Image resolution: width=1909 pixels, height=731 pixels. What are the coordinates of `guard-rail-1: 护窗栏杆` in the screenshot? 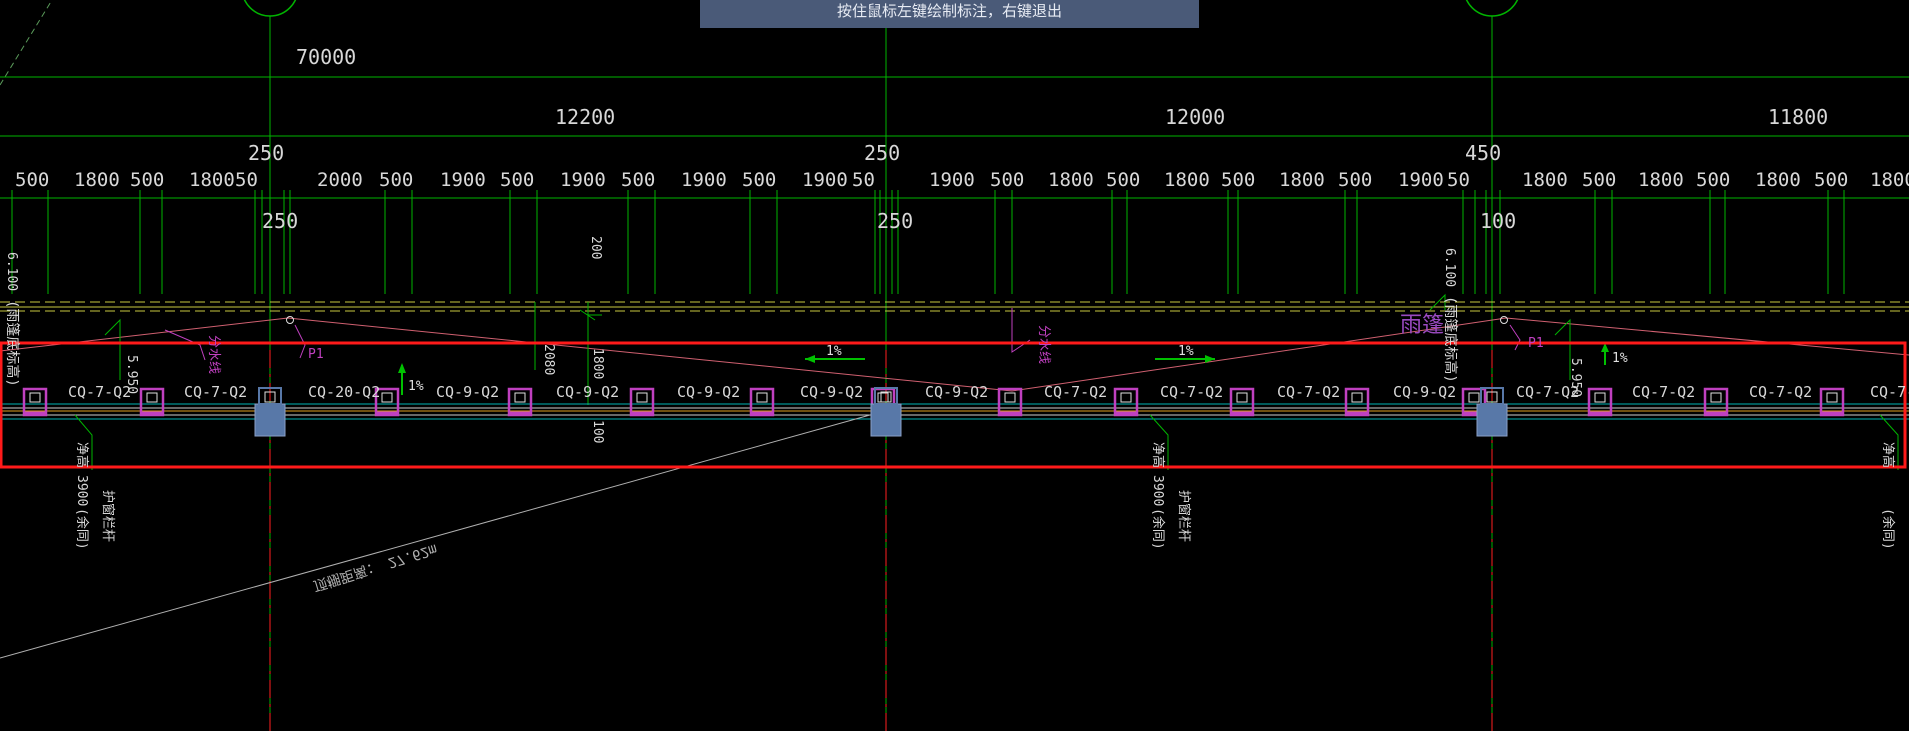 It's located at (108, 516).